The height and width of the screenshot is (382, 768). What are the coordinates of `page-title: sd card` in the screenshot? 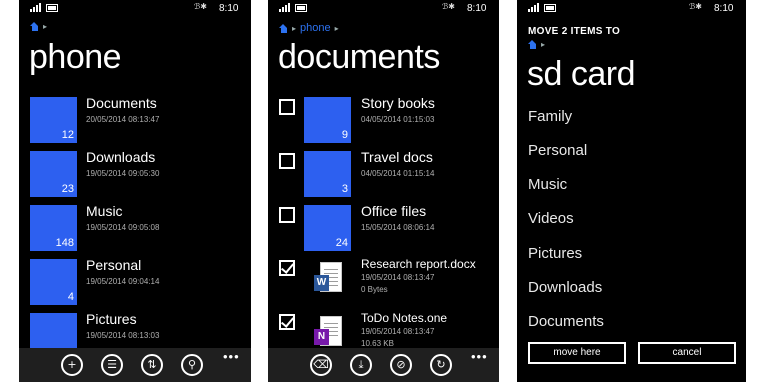 It's located at (581, 74).